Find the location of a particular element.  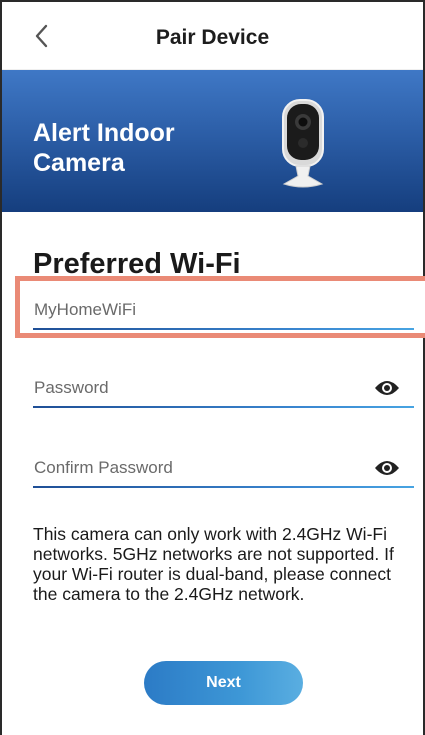

password-placeholder: Password is located at coordinates (71, 387).